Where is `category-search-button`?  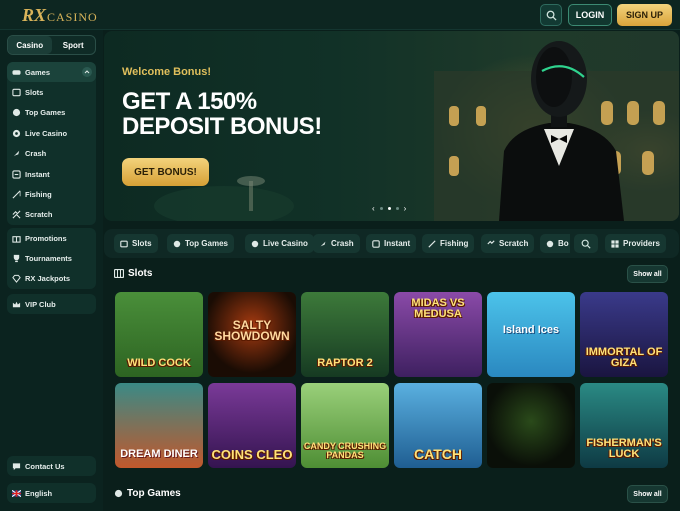
category-search-button is located at coordinates (586, 243).